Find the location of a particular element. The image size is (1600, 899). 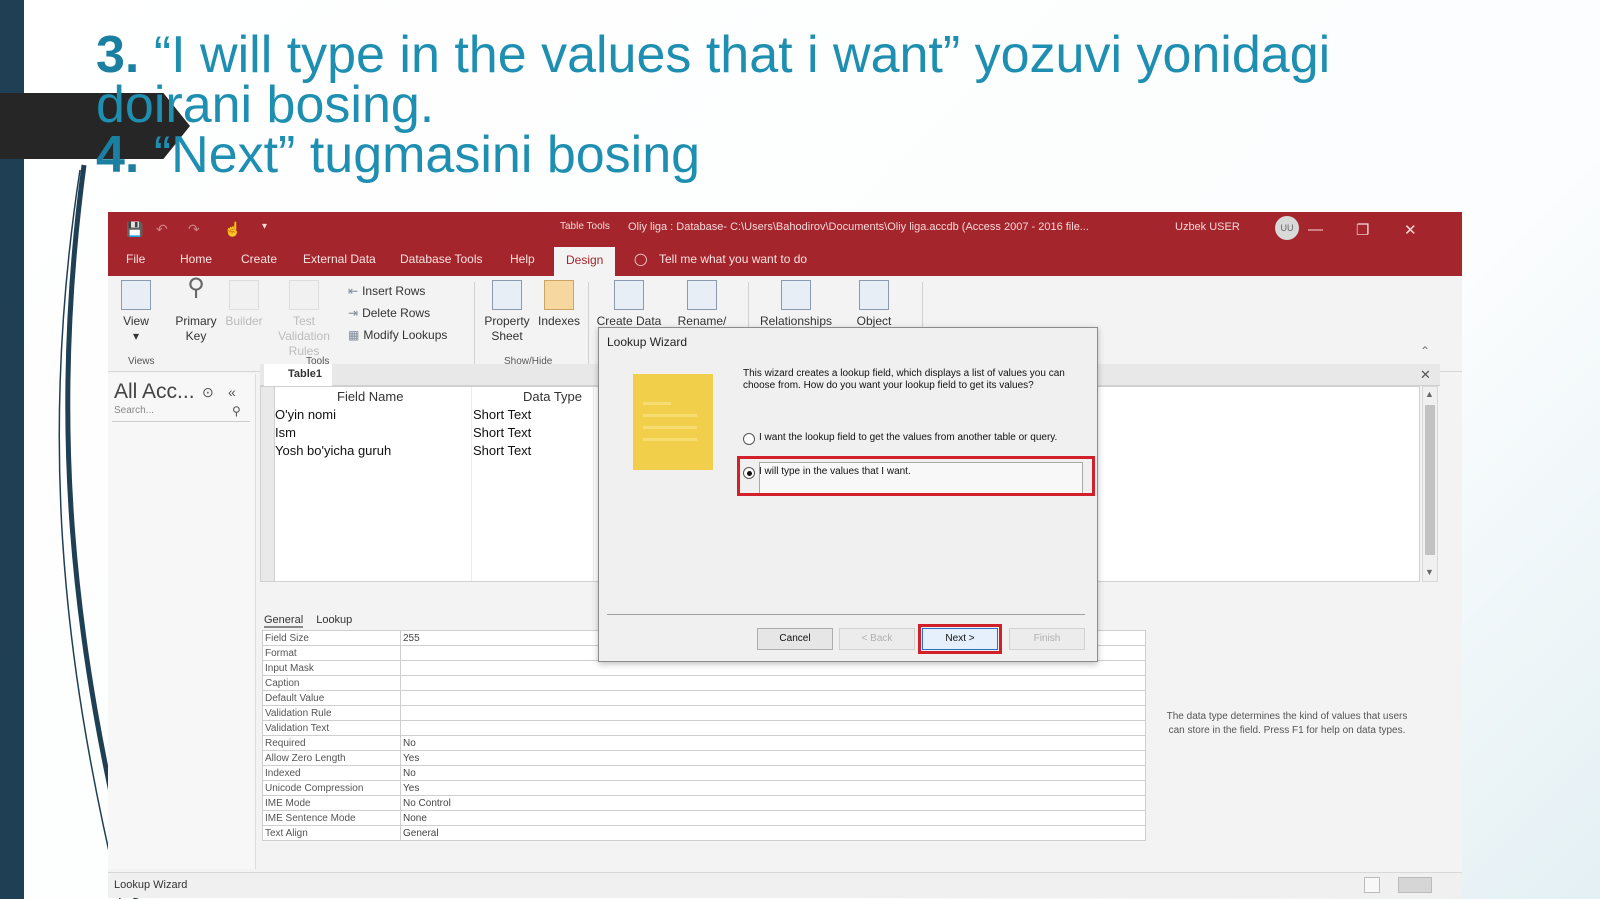

field-name-cell: Yosh bo'yicha guruh is located at coordinates (333, 450).